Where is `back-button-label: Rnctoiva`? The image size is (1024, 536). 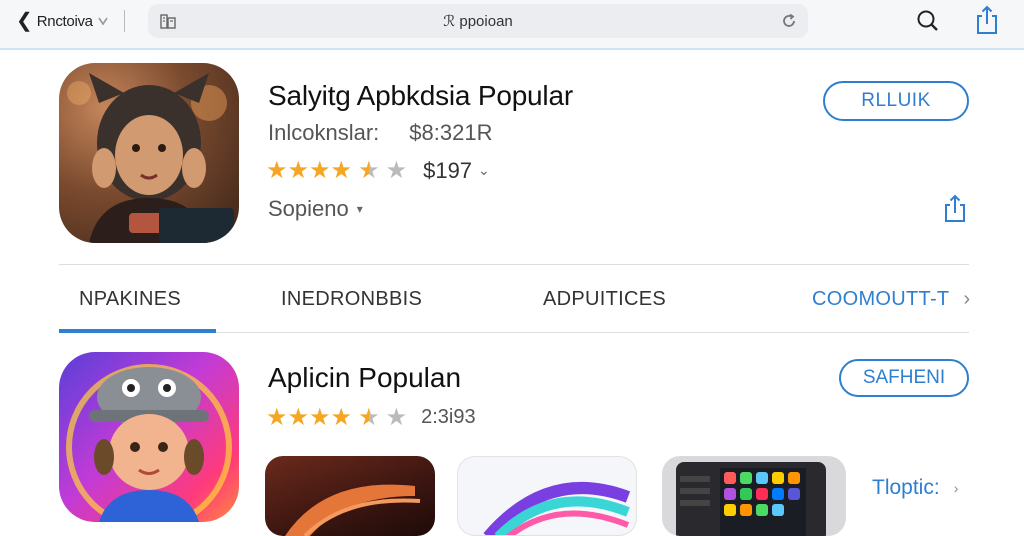
back-button-label: Rnctoiva is located at coordinates (64, 21).